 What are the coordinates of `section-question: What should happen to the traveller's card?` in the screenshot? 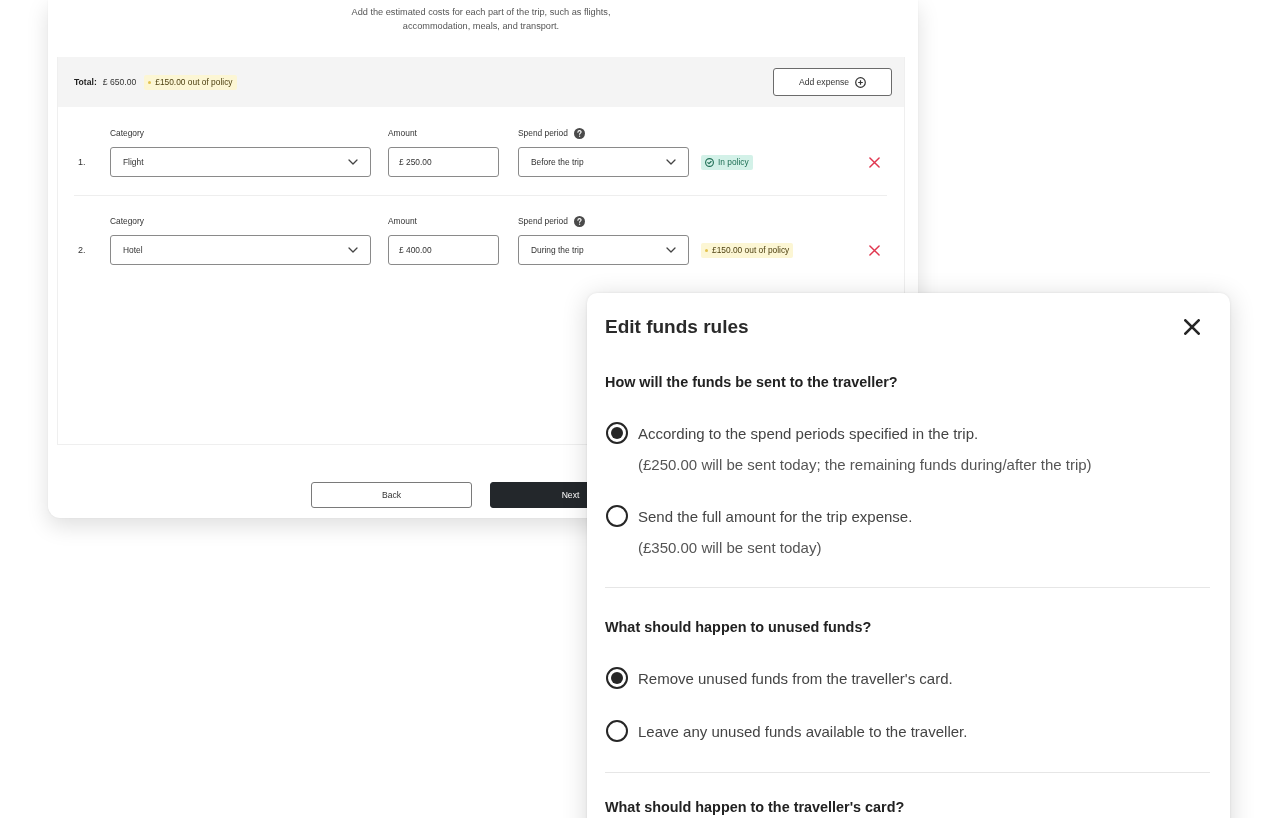 It's located at (755, 807).